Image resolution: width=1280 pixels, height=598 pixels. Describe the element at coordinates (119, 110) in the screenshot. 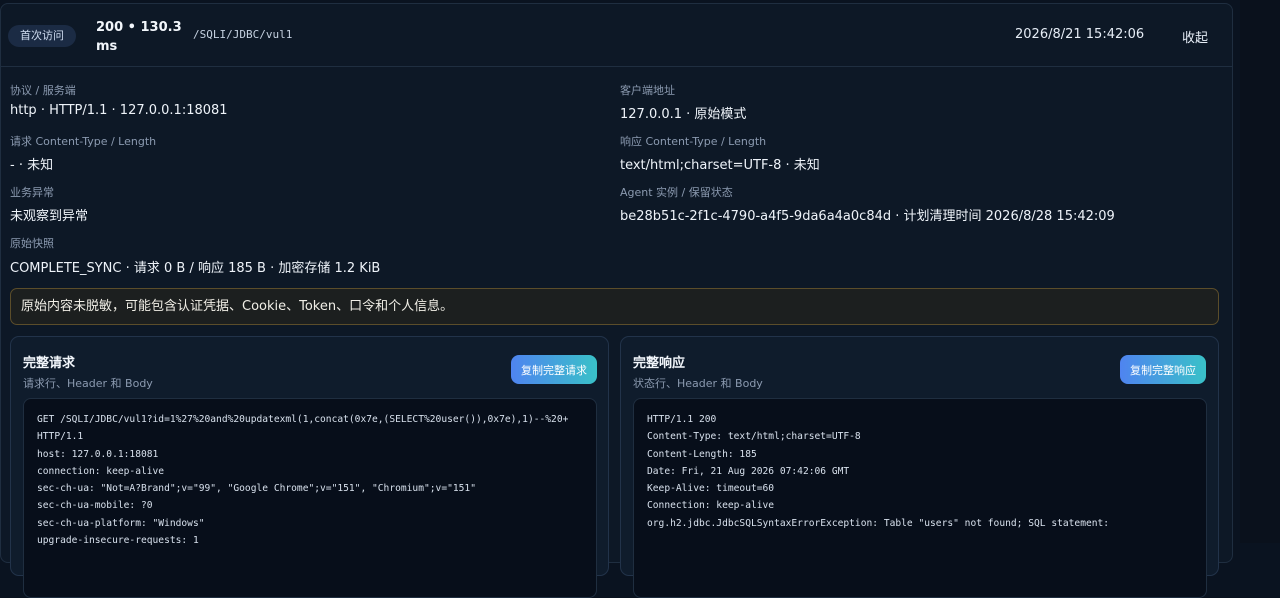

I see `protocol-value: http · HTTP/1.1 · 127.0.0.1:18081` at that location.